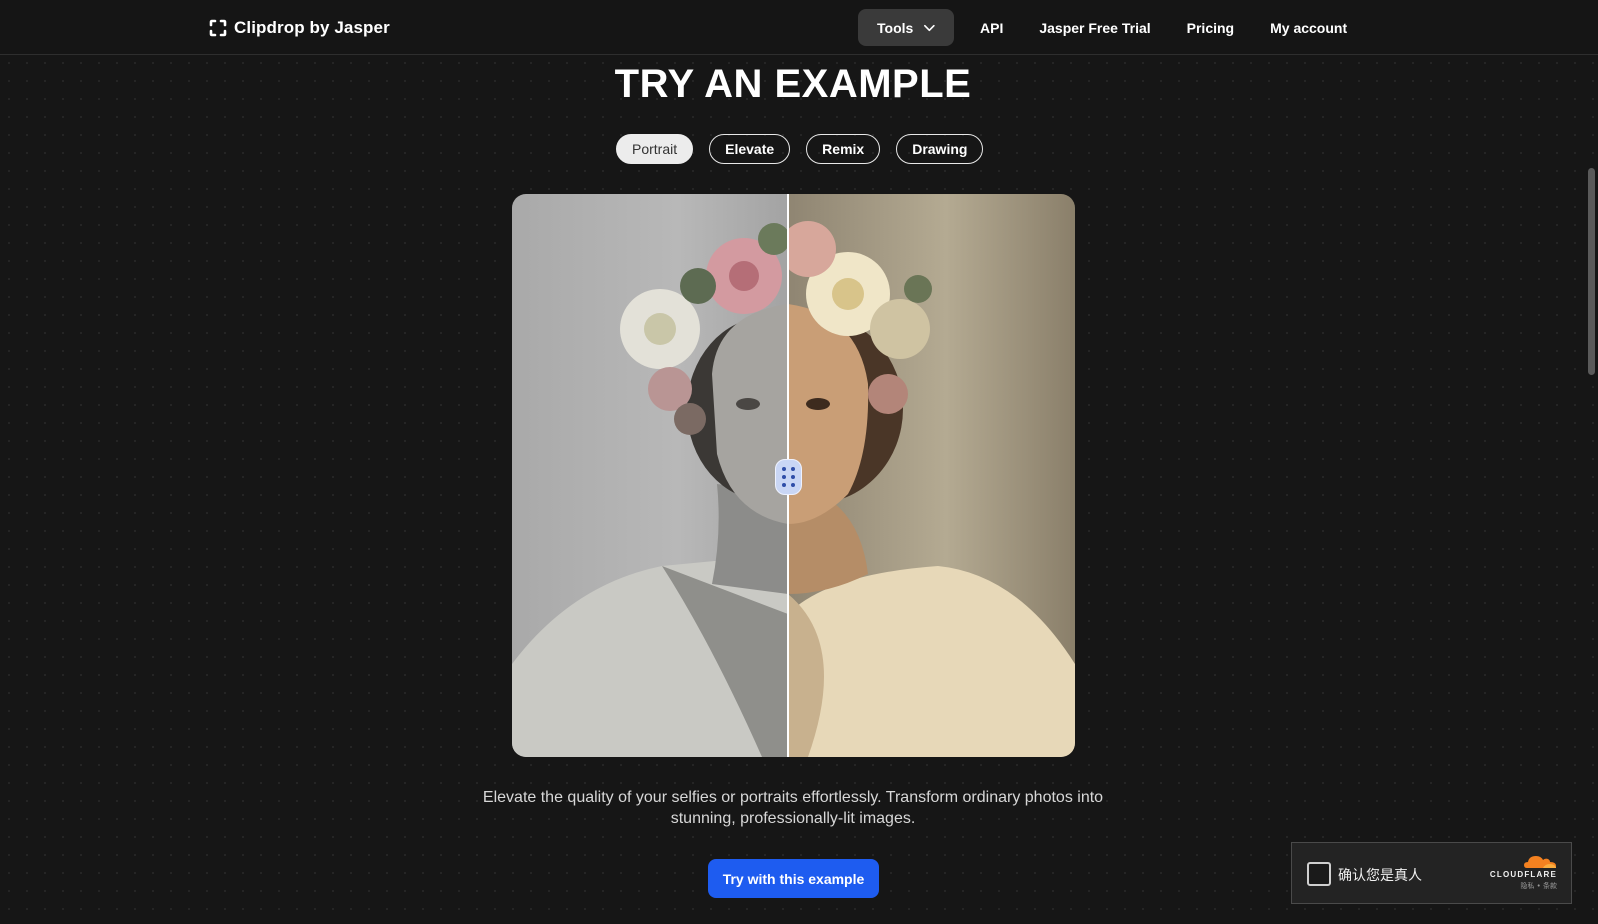 This screenshot has height=924, width=1598. Describe the element at coordinates (312, 27) in the screenshot. I see `logo-text: Clipdrop by Jasper` at that location.